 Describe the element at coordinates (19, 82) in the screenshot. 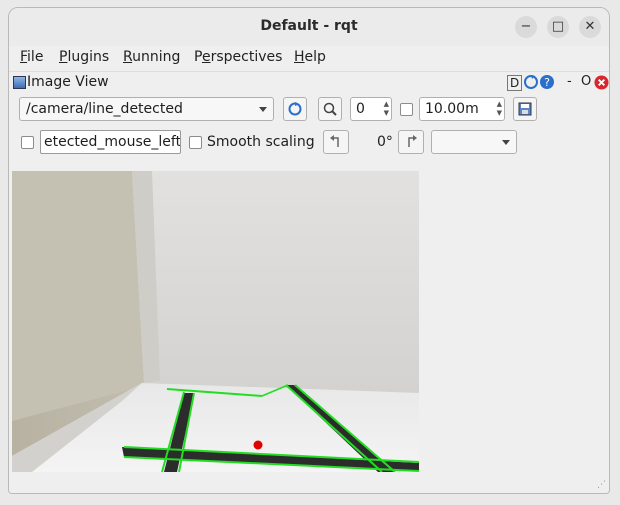

I see `image-view-icon` at that location.